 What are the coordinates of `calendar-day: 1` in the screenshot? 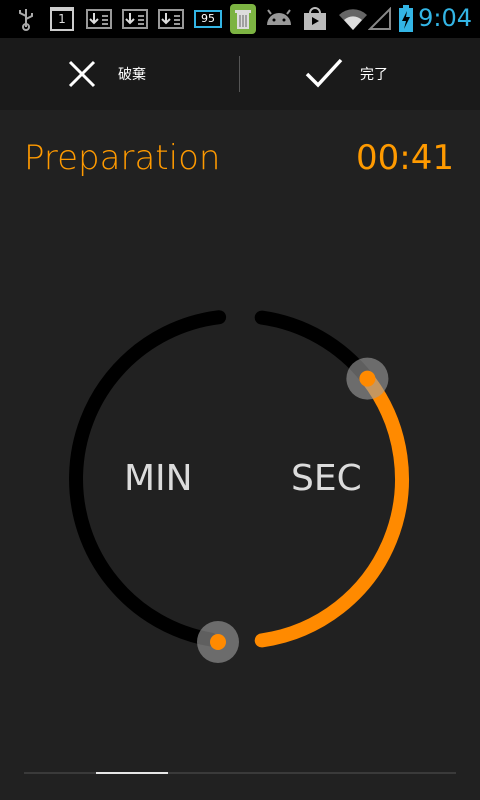 It's located at (62, 19).